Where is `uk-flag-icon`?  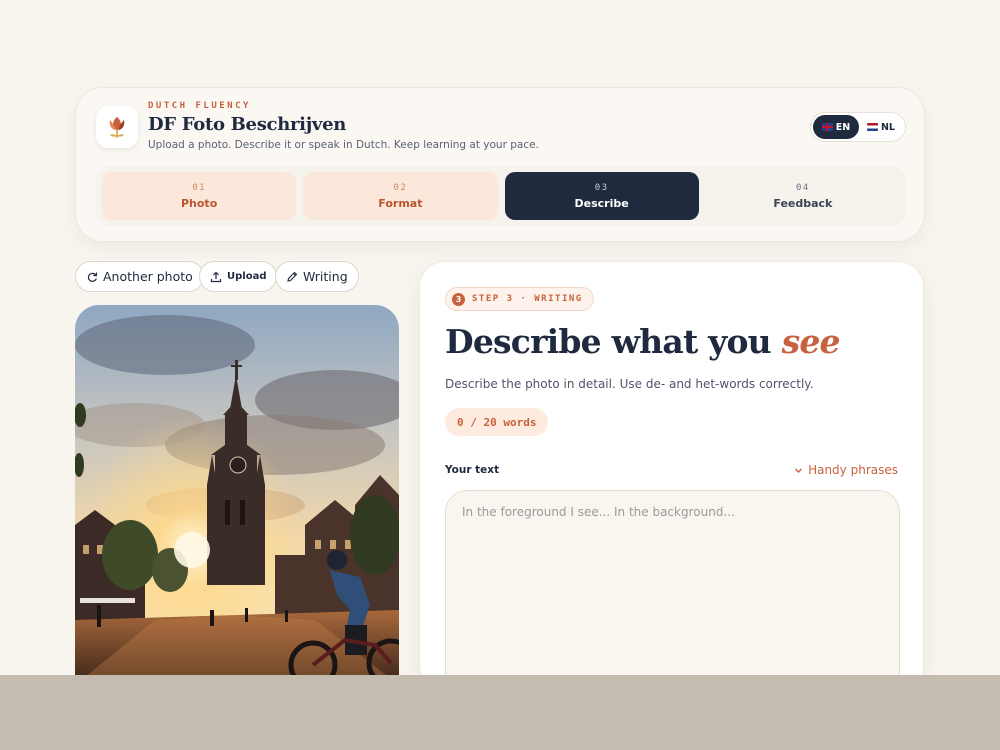 uk-flag-icon is located at coordinates (827, 127).